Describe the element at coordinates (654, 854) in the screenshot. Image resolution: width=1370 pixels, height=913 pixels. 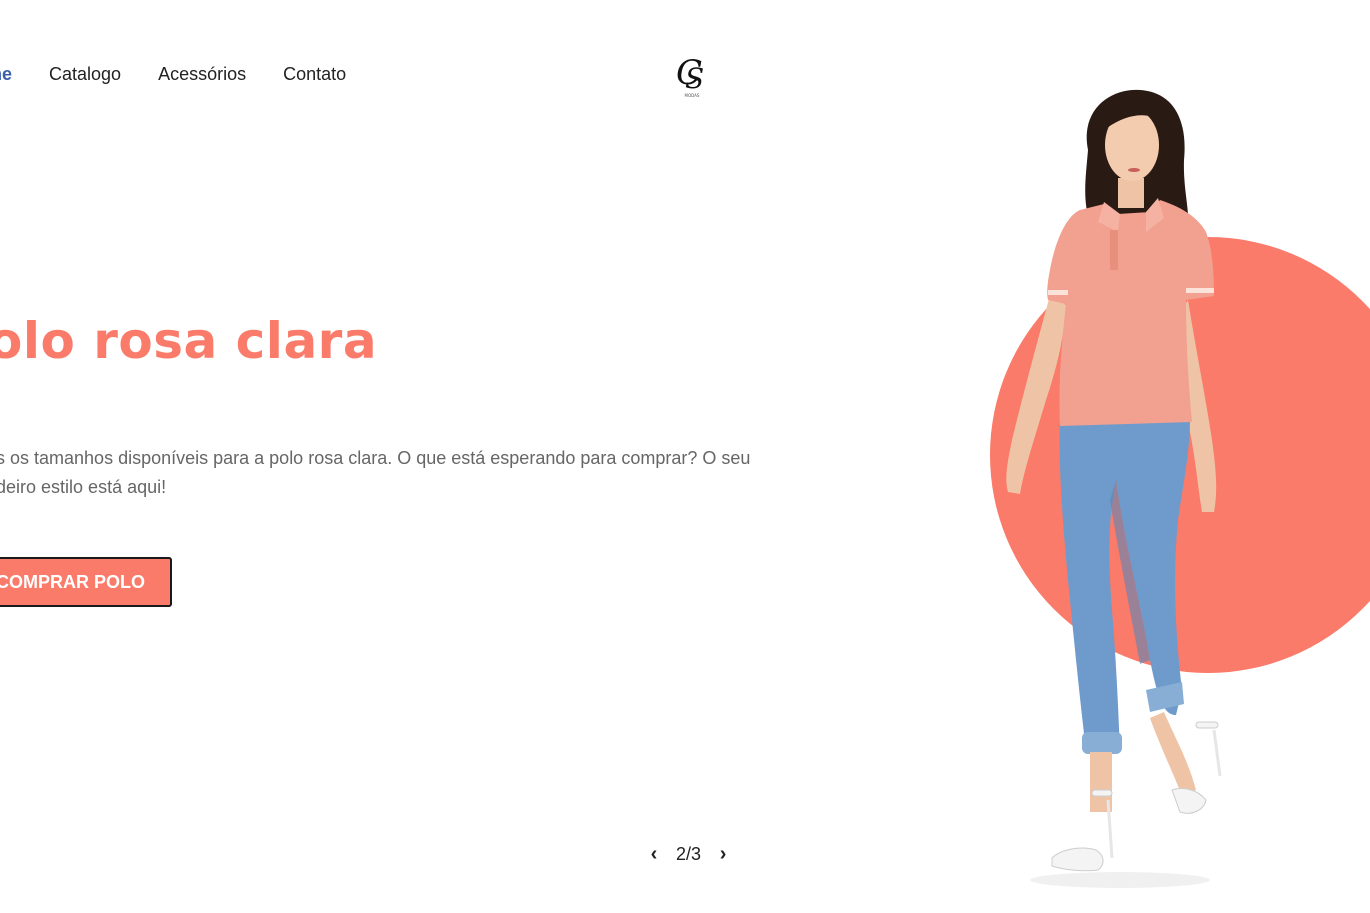
I see `chevron-left-icon: ‹` at that location.